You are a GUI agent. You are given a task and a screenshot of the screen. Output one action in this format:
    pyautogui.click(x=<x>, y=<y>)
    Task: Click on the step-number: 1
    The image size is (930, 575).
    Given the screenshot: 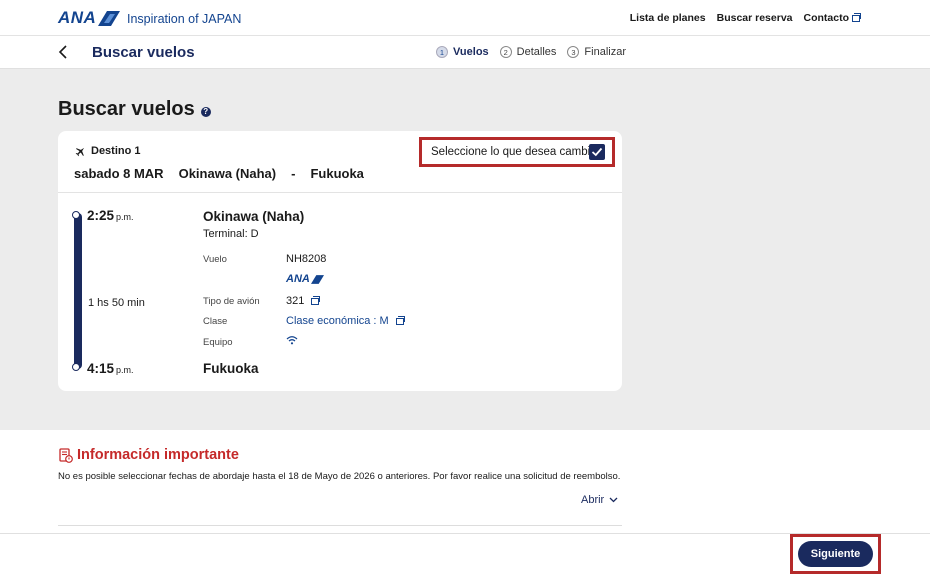 What is the action you would take?
    pyautogui.click(x=442, y=52)
    